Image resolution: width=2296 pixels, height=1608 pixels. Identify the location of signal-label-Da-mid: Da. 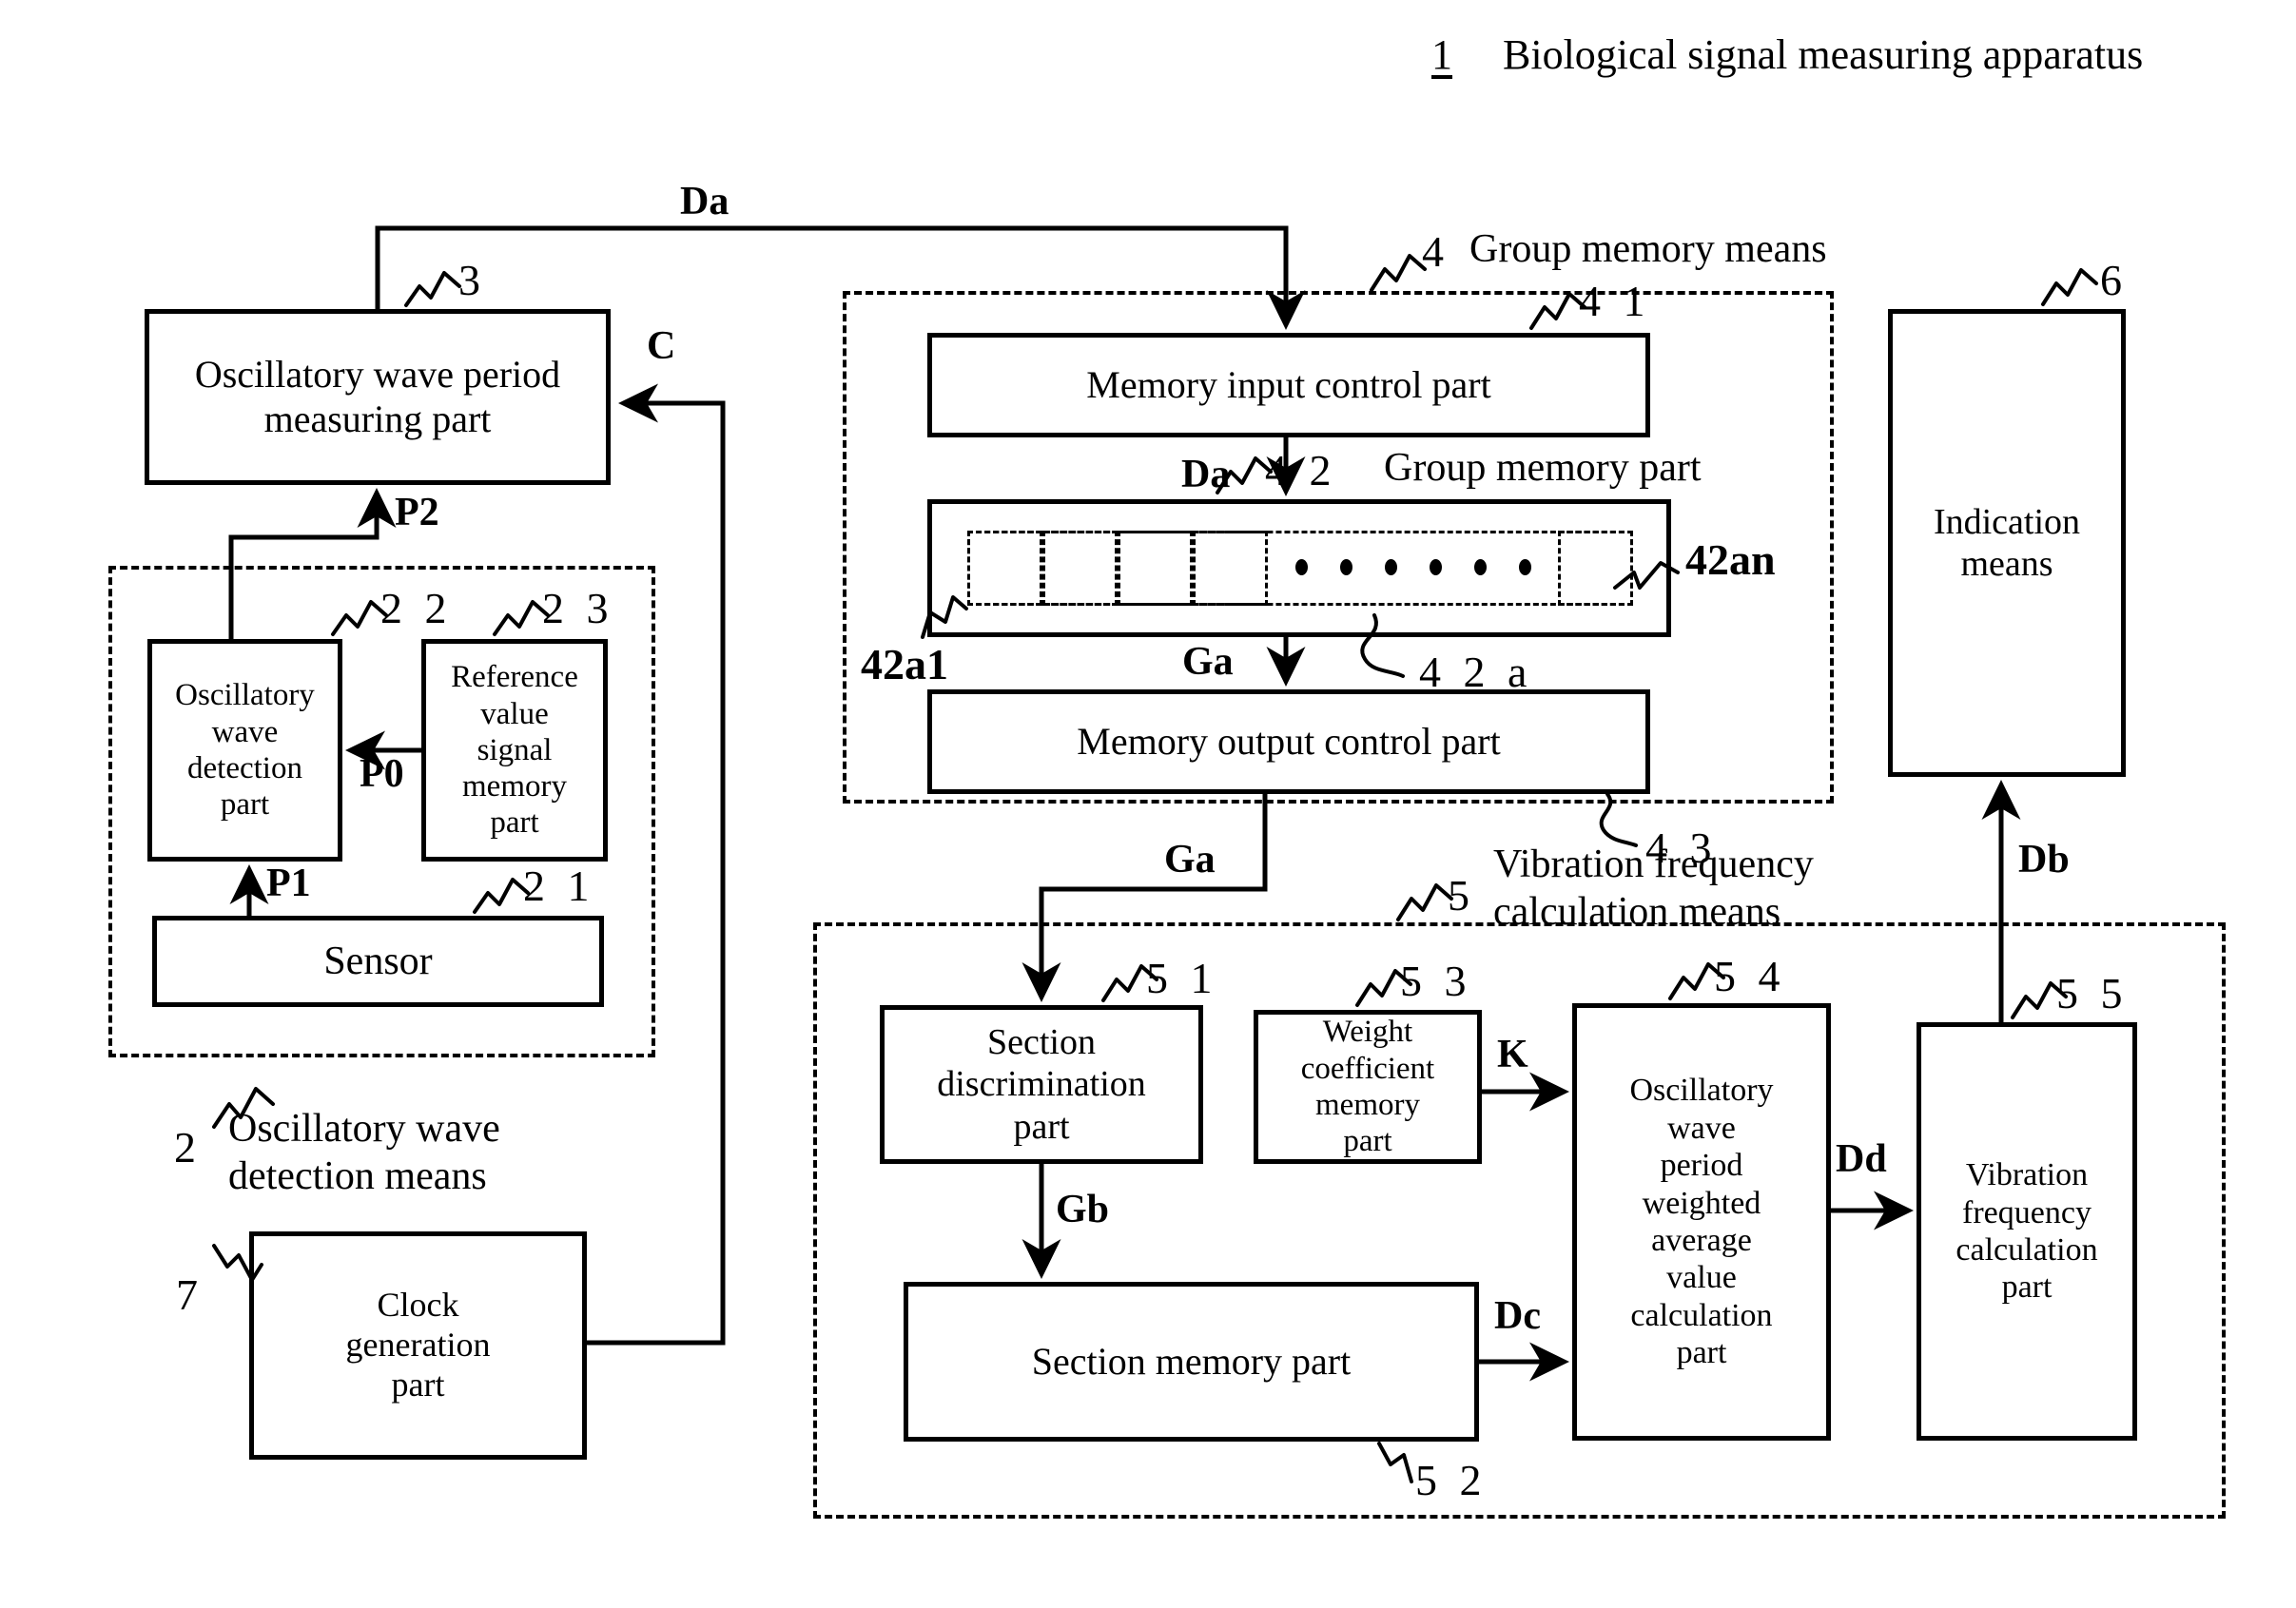
(1206, 474).